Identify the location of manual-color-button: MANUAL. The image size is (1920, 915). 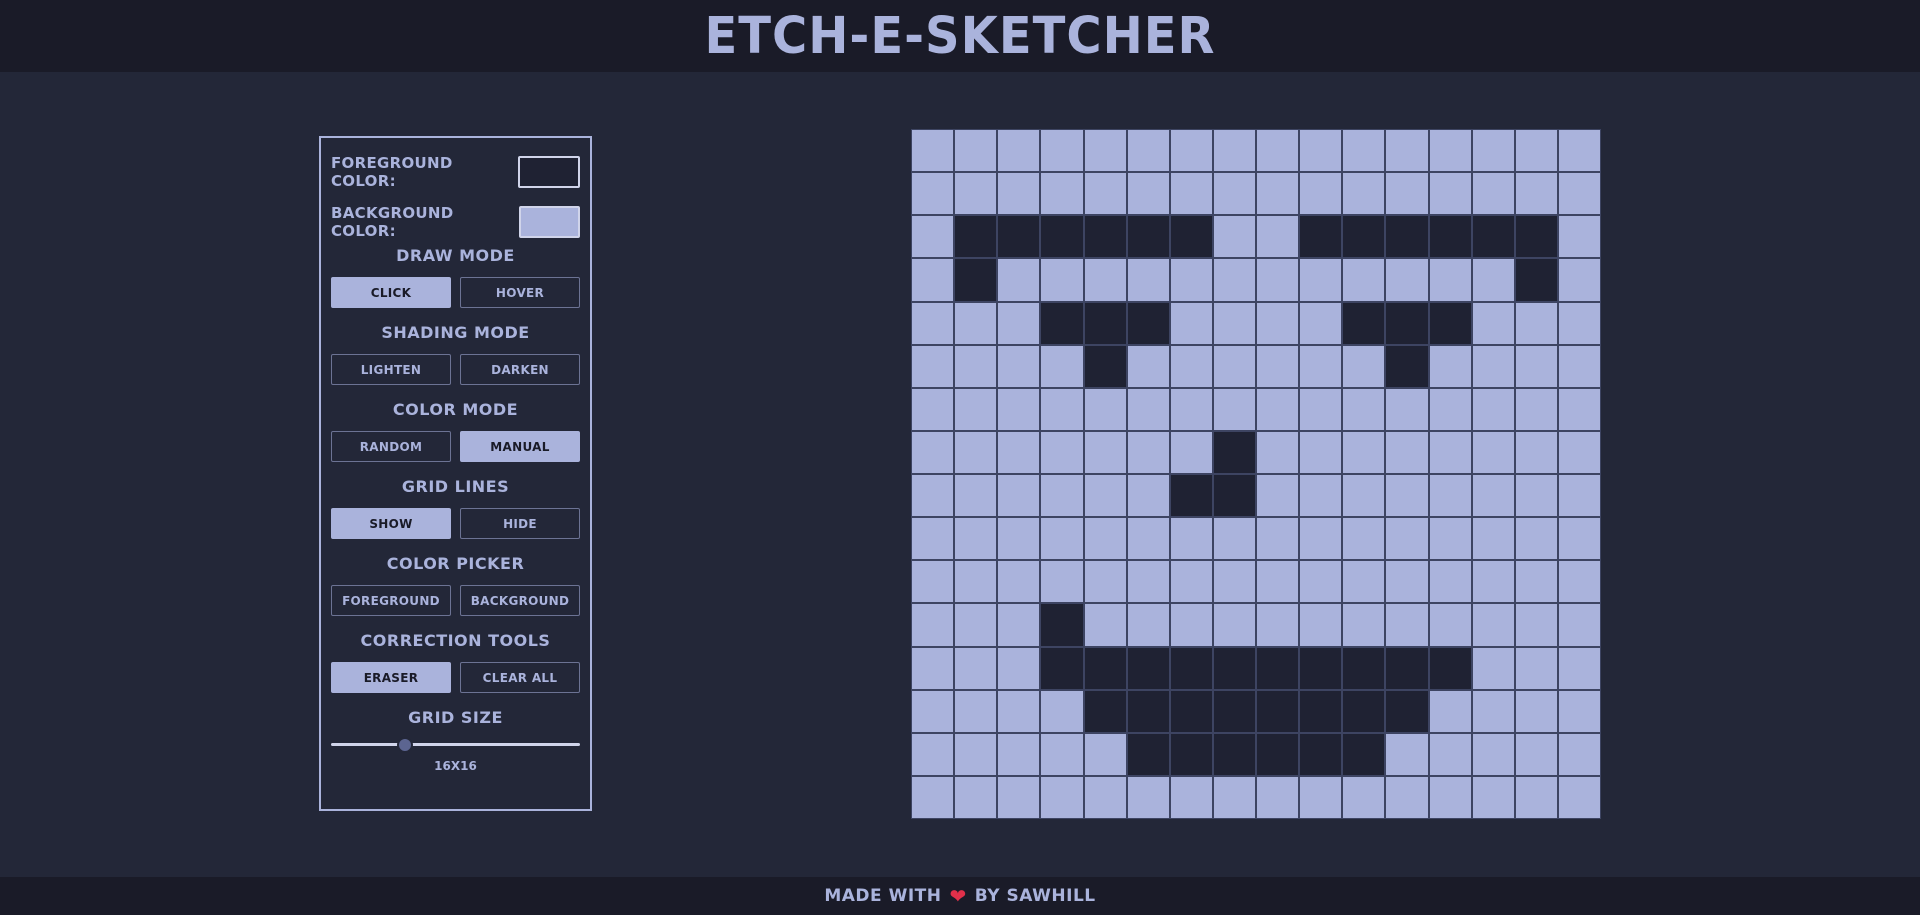
(520, 446).